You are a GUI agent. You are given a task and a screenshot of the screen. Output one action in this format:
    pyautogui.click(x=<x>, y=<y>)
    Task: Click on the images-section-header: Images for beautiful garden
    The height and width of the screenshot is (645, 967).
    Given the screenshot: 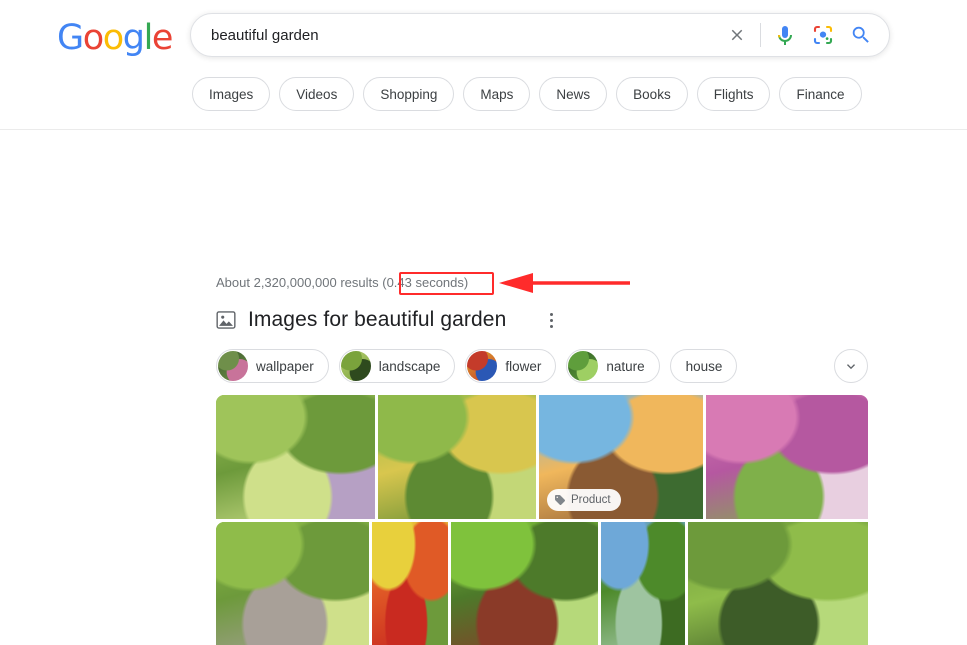 What is the action you would take?
    pyautogui.click(x=388, y=320)
    